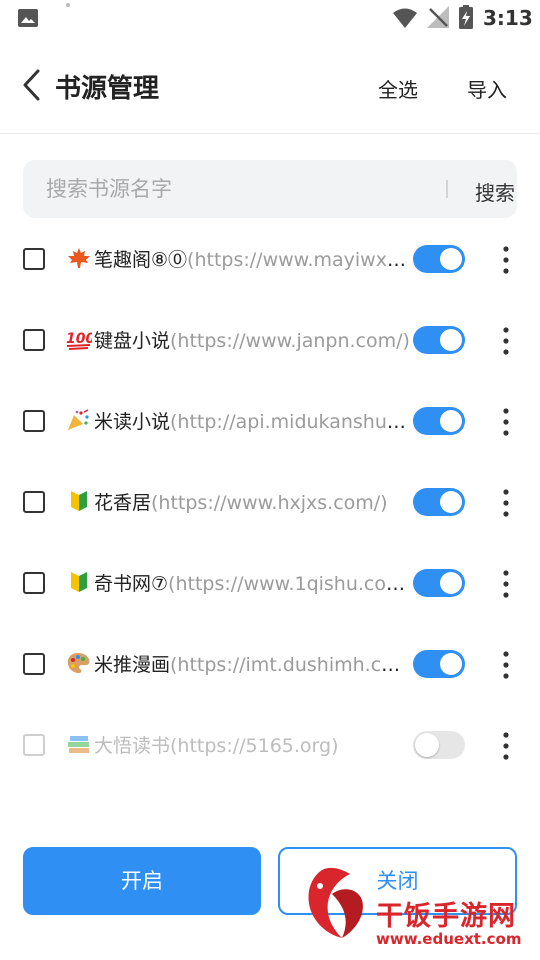  What do you see at coordinates (335, 902) in the screenshot?
I see `watermark-logo-icon` at bounding box center [335, 902].